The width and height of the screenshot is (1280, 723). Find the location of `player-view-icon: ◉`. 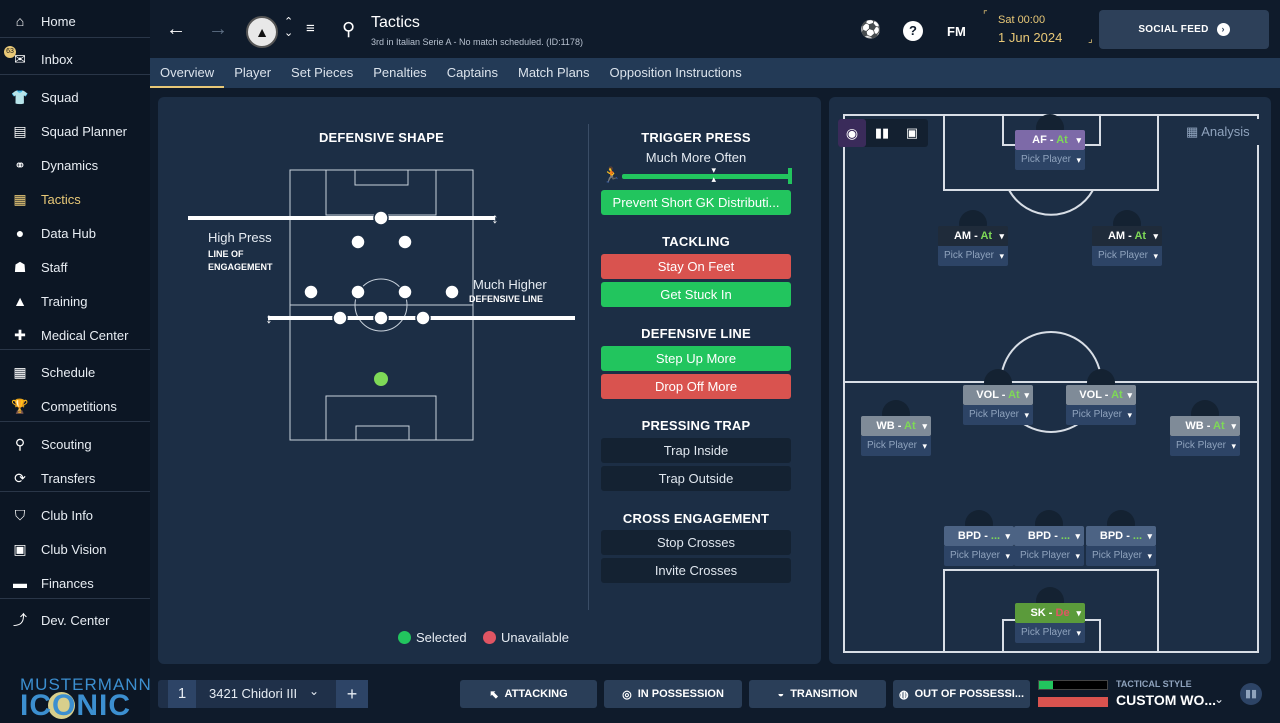

player-view-icon: ◉ is located at coordinates (852, 133).